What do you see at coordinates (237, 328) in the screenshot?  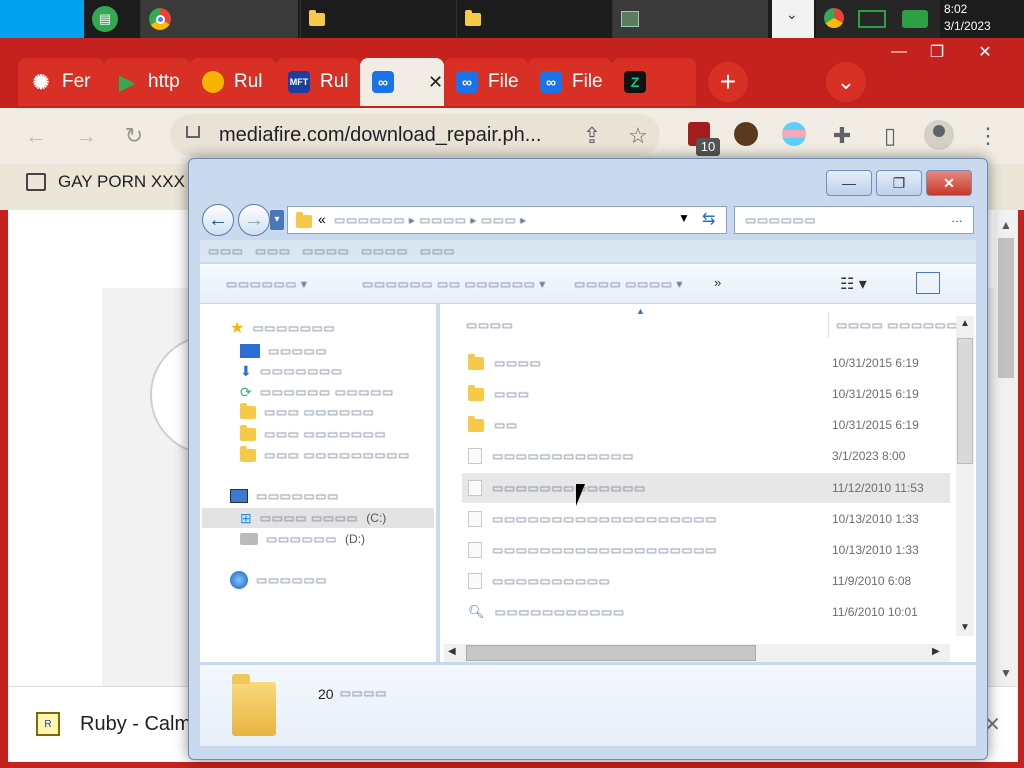 I see `star-icon: ★` at bounding box center [237, 328].